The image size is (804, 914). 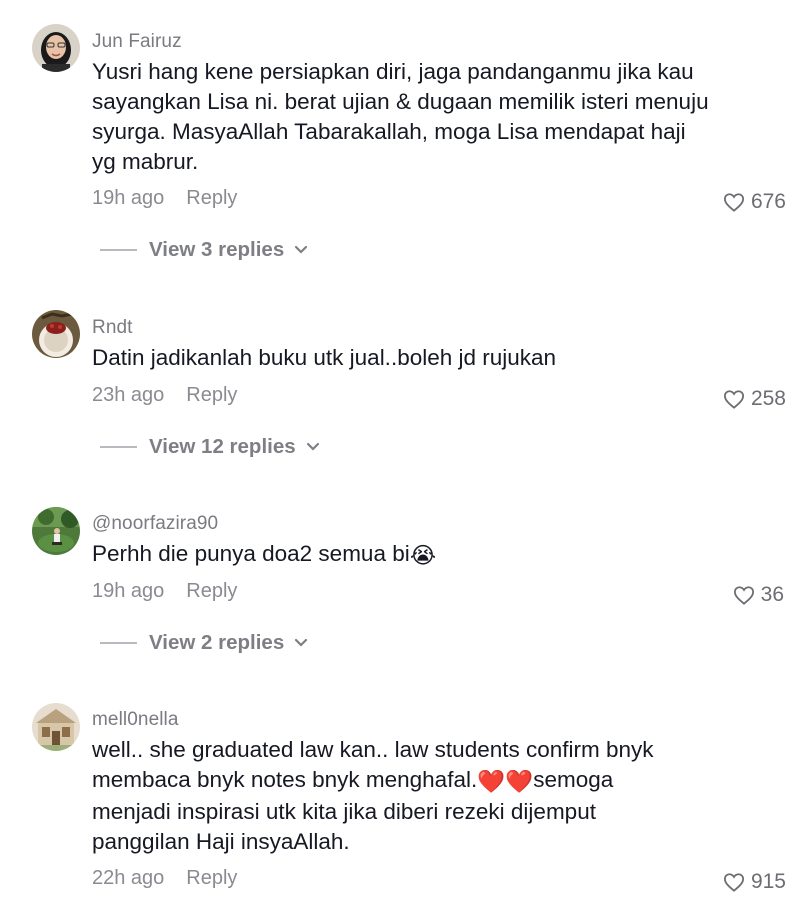 I want to click on like-button: 258, so click(x=754, y=399).